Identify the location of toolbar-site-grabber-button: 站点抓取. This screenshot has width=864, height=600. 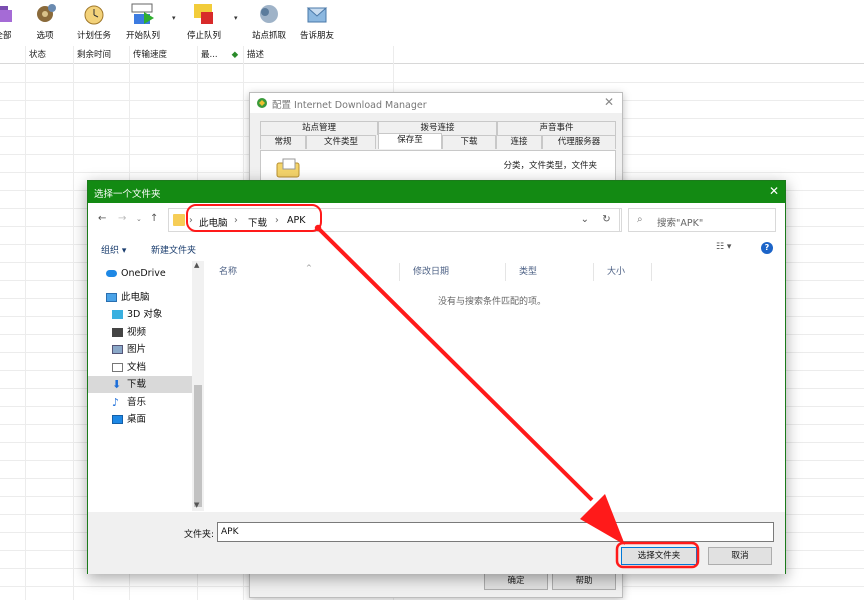
(269, 22).